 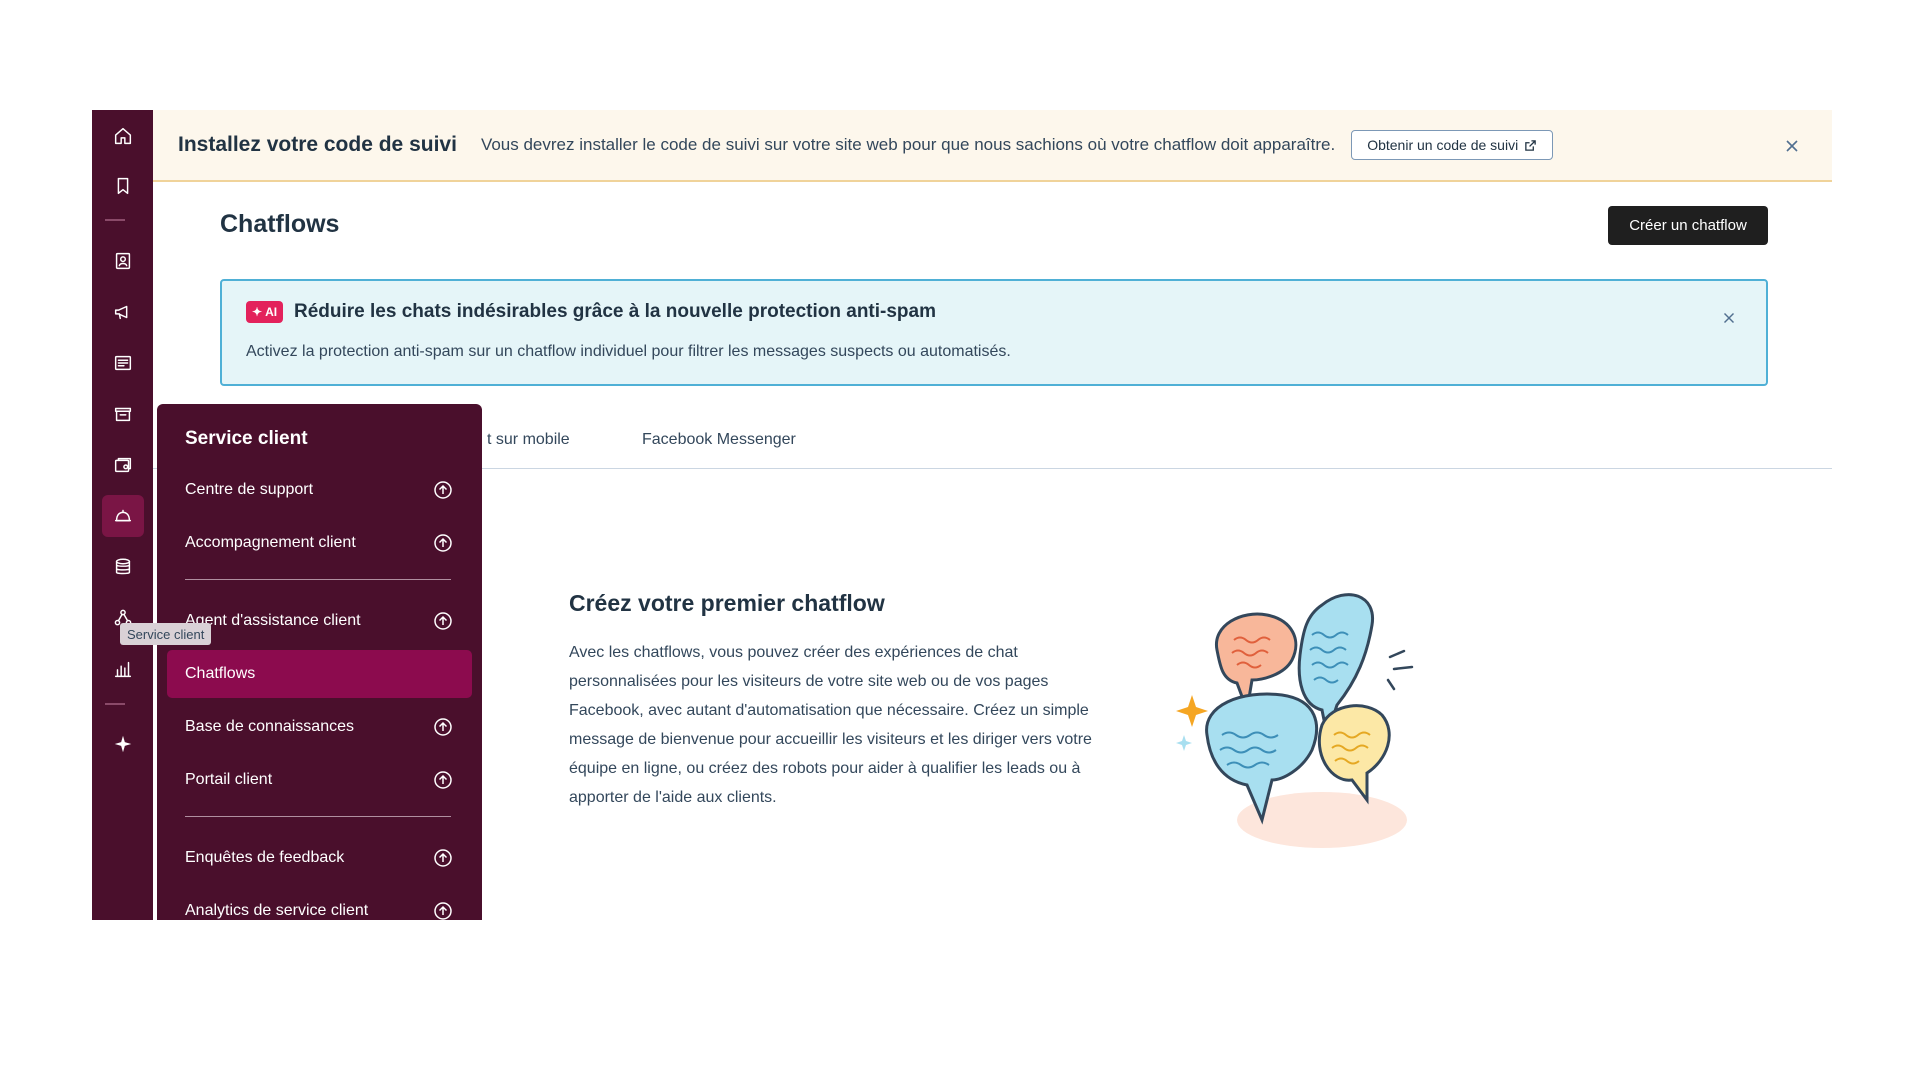 What do you see at coordinates (123, 363) in the screenshot?
I see `content-icon` at bounding box center [123, 363].